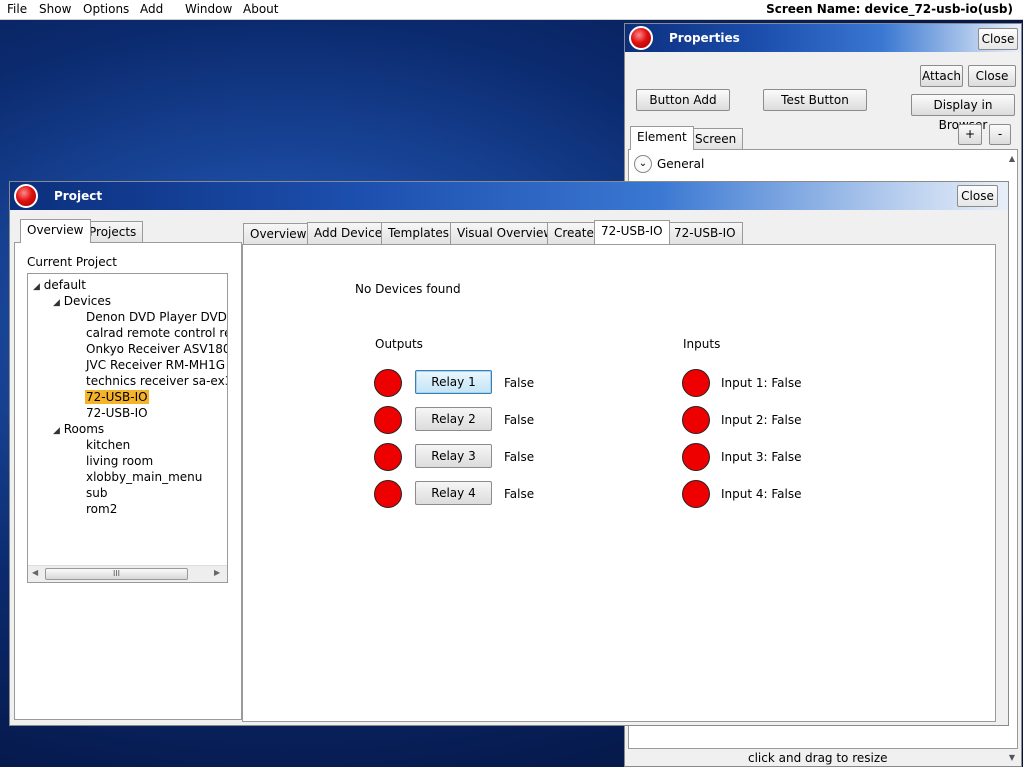  Describe the element at coordinates (260, 9) in the screenshot. I see `menu-about: About` at that location.